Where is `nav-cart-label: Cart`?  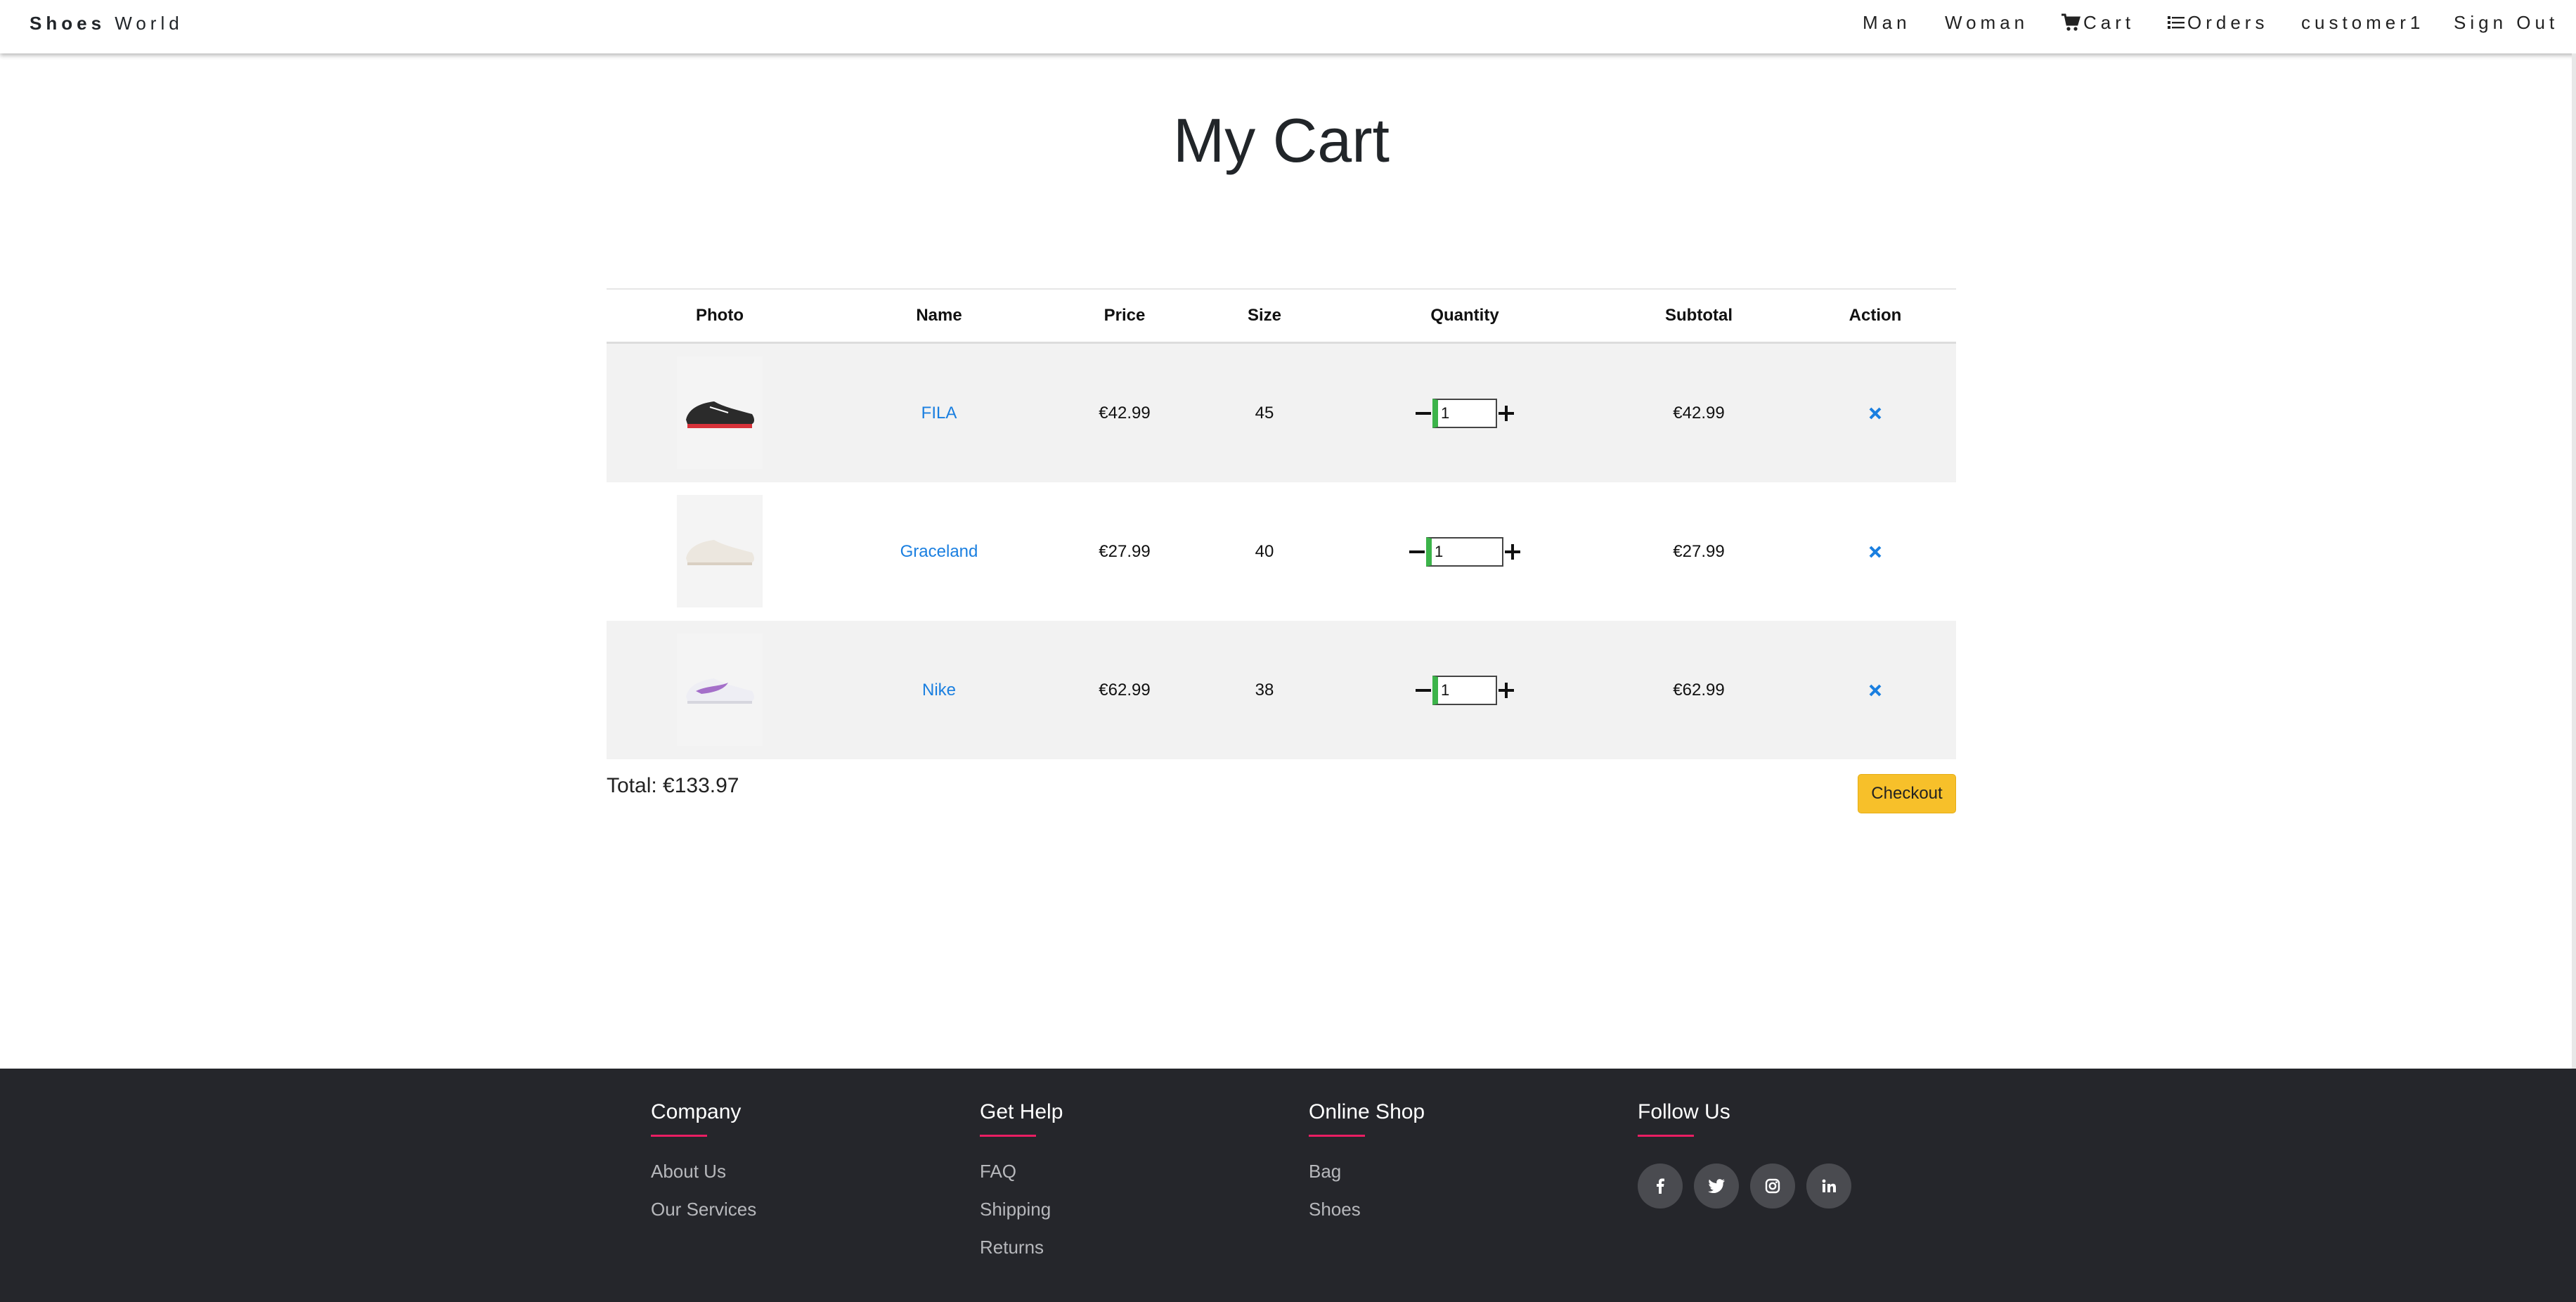
nav-cart-label: Cart is located at coordinates (2109, 22).